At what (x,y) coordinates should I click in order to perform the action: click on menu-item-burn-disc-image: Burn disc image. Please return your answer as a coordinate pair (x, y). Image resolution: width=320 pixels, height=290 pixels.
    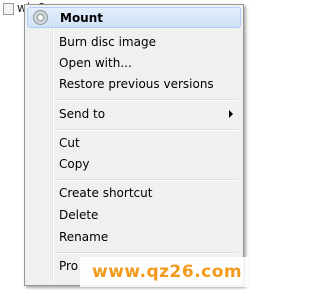
    Looking at the image, I should click on (134, 42).